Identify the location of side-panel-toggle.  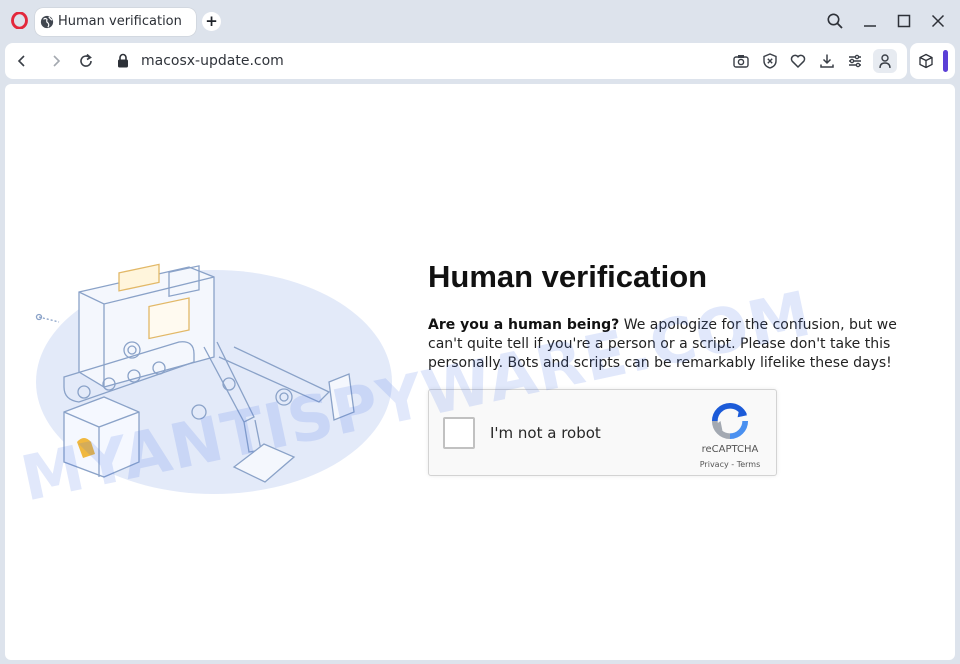
(932, 61).